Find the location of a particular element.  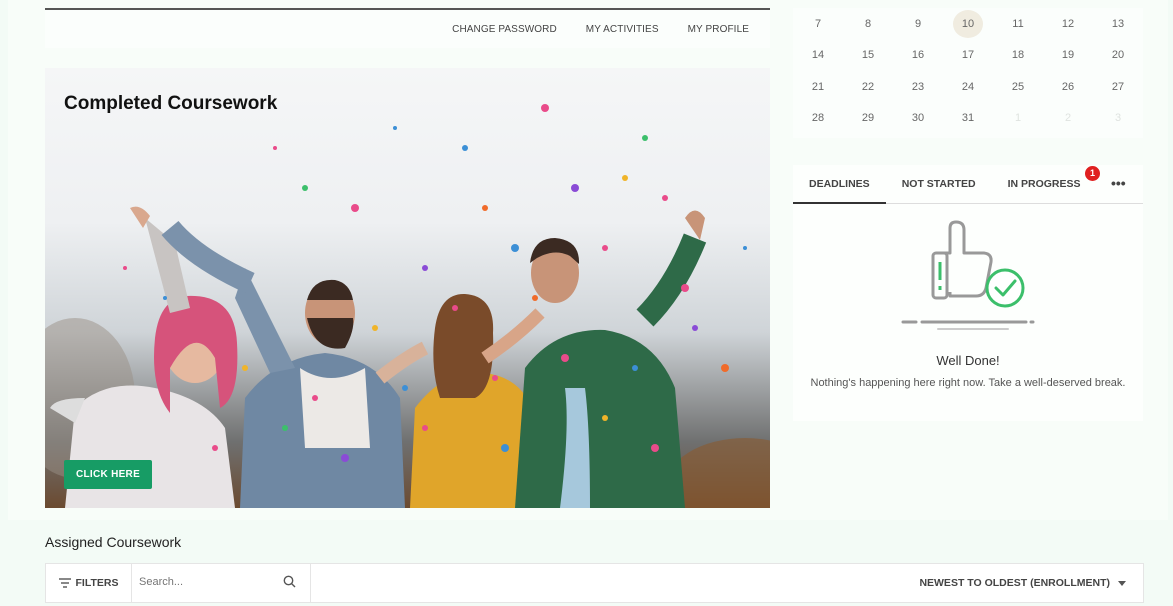

search-icon is located at coordinates (289, 581).